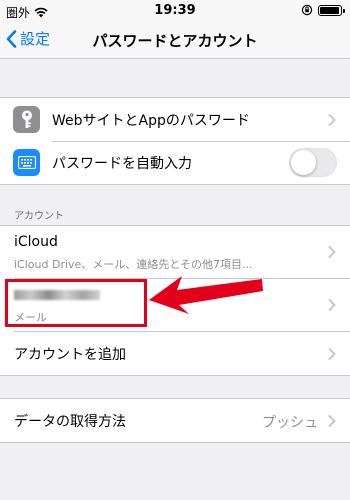  Describe the element at coordinates (70, 422) in the screenshot. I see `fetch-data-label: データの取得方法` at that location.